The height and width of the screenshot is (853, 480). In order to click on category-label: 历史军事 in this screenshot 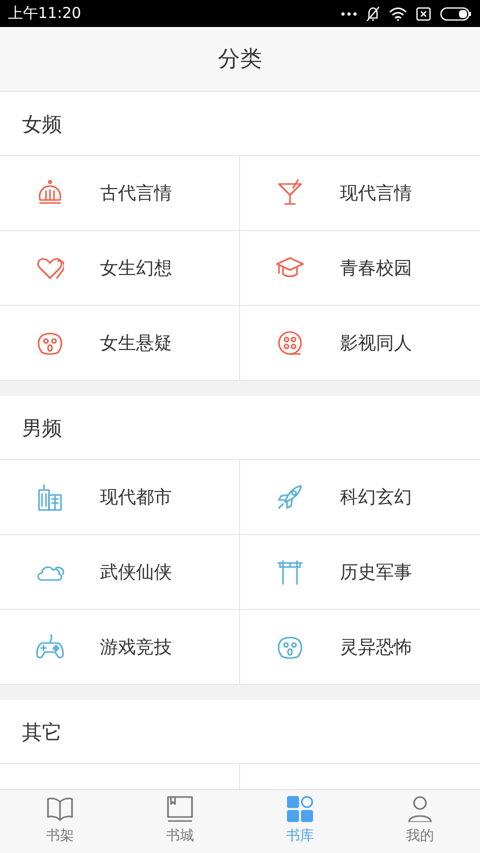, I will do `click(376, 572)`.